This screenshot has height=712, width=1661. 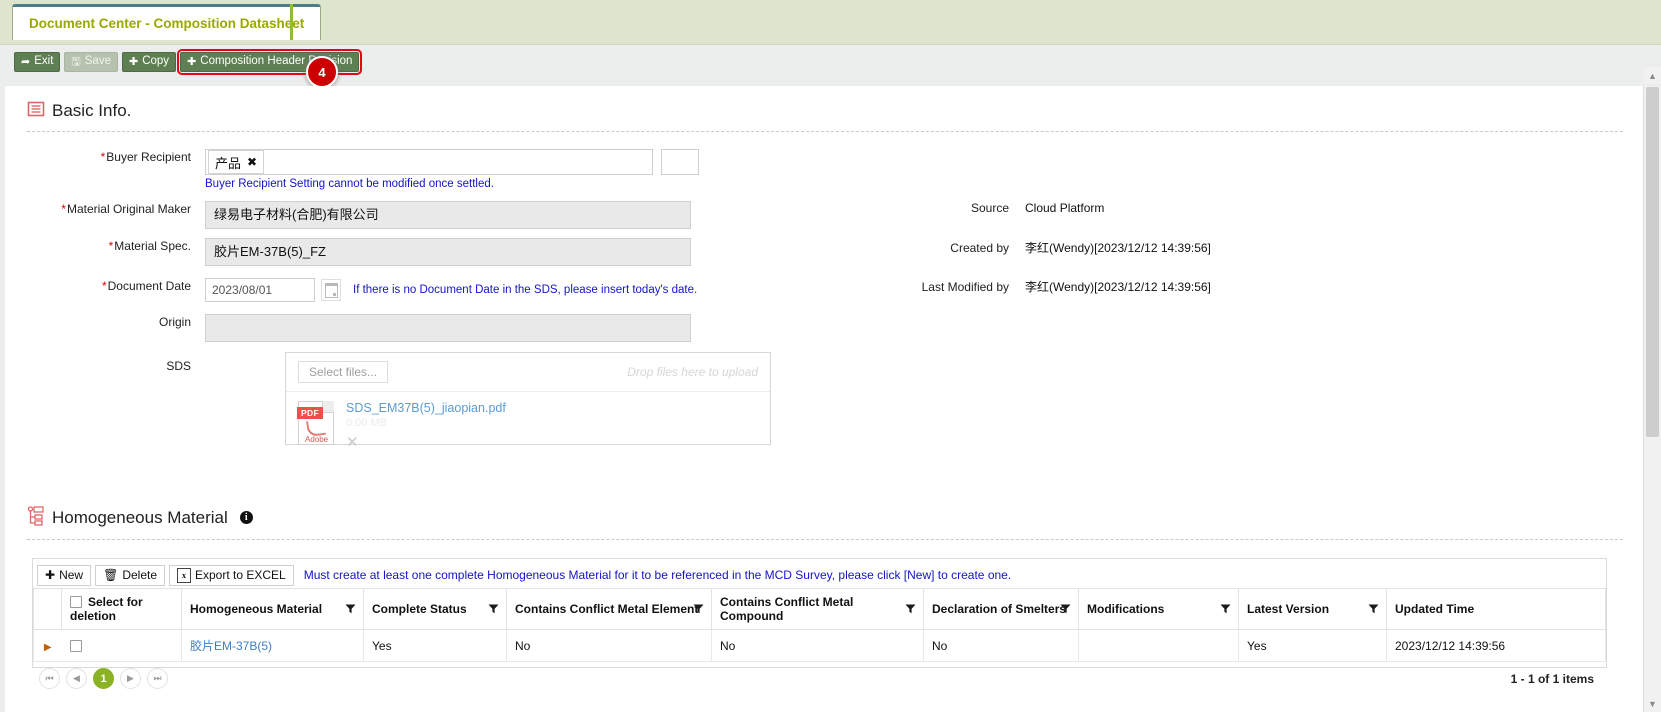 I want to click on basic-info-divider, so click(x=825, y=131).